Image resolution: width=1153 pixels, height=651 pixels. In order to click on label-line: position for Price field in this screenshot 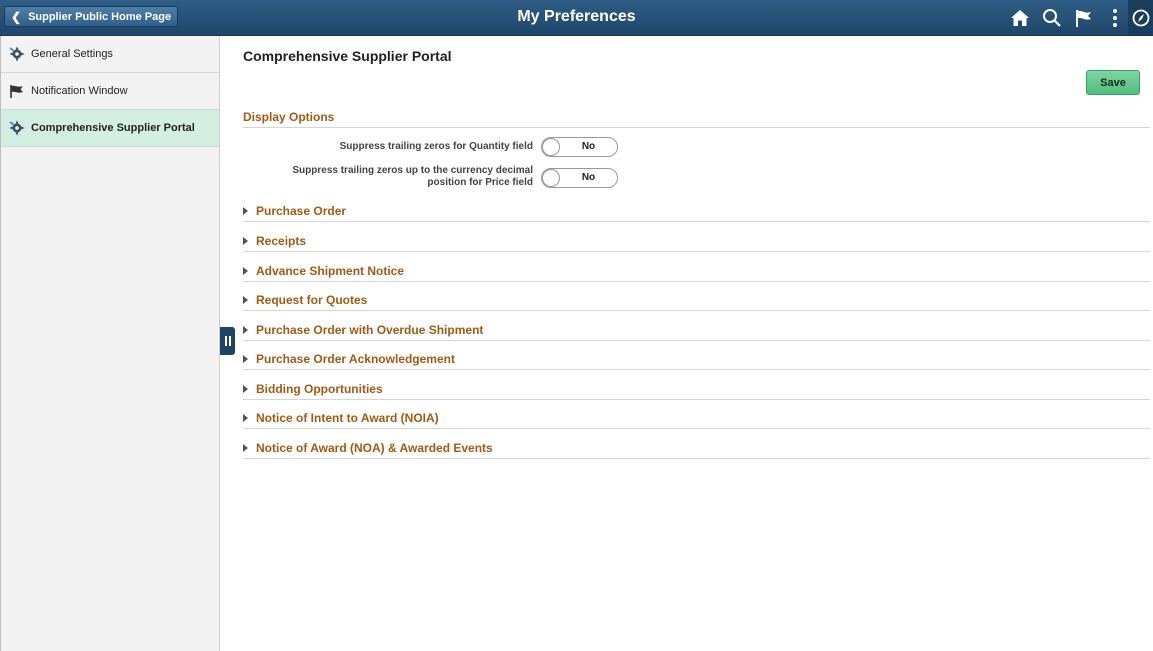, I will do `click(480, 182)`.